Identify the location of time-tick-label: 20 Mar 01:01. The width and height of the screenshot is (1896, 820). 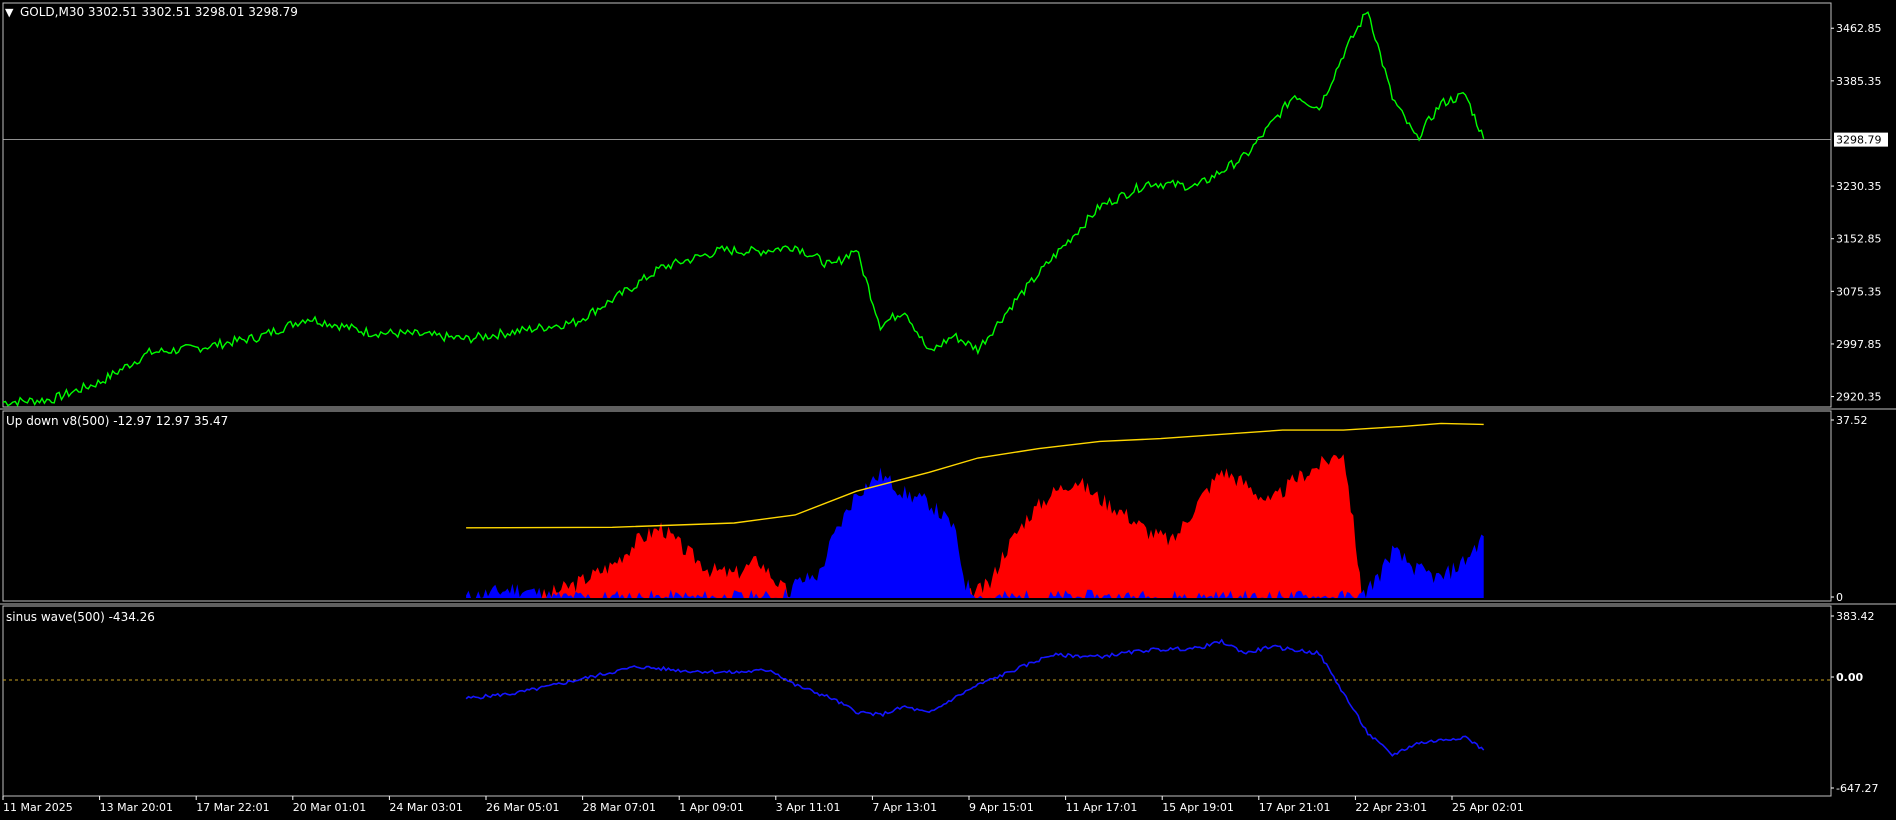
(329, 807).